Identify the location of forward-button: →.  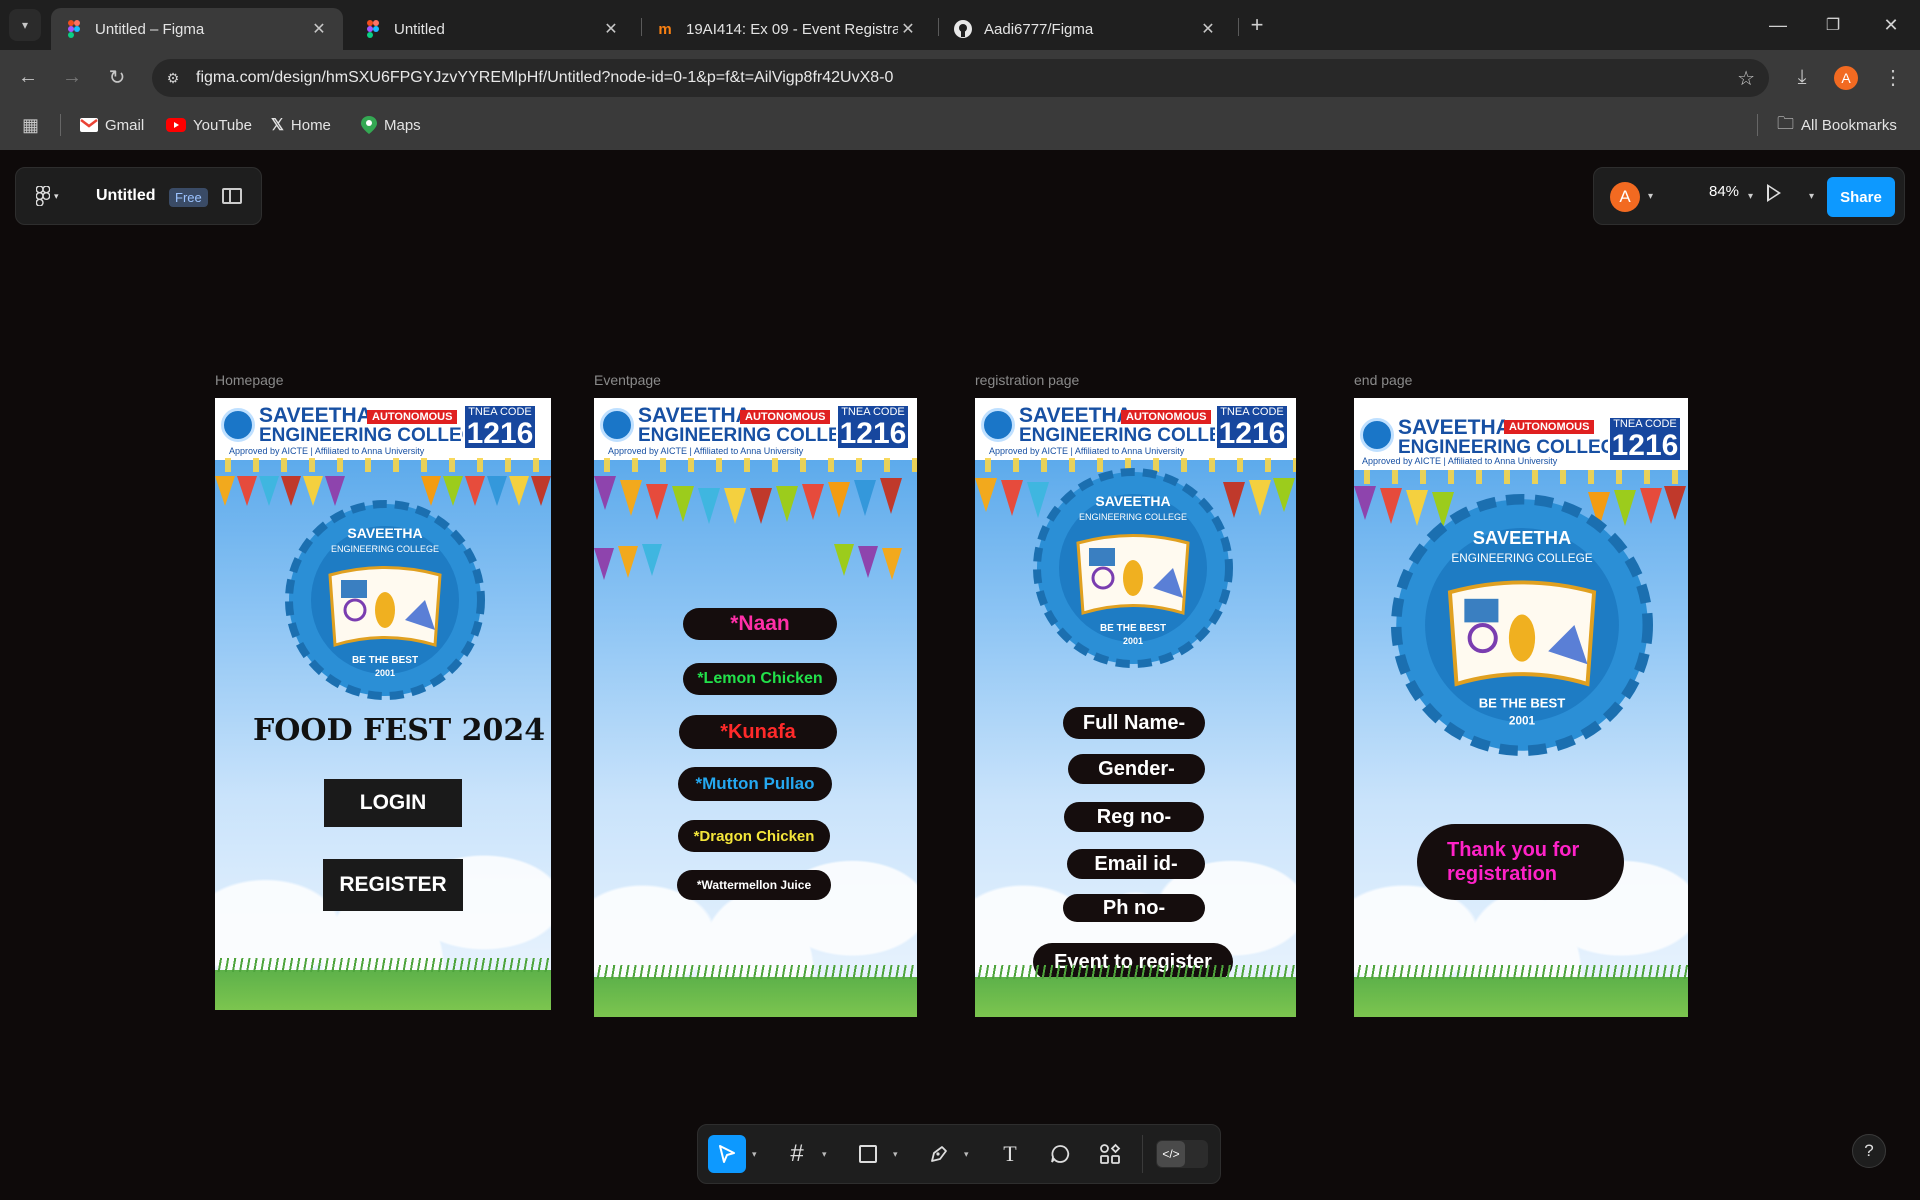
(72, 77).